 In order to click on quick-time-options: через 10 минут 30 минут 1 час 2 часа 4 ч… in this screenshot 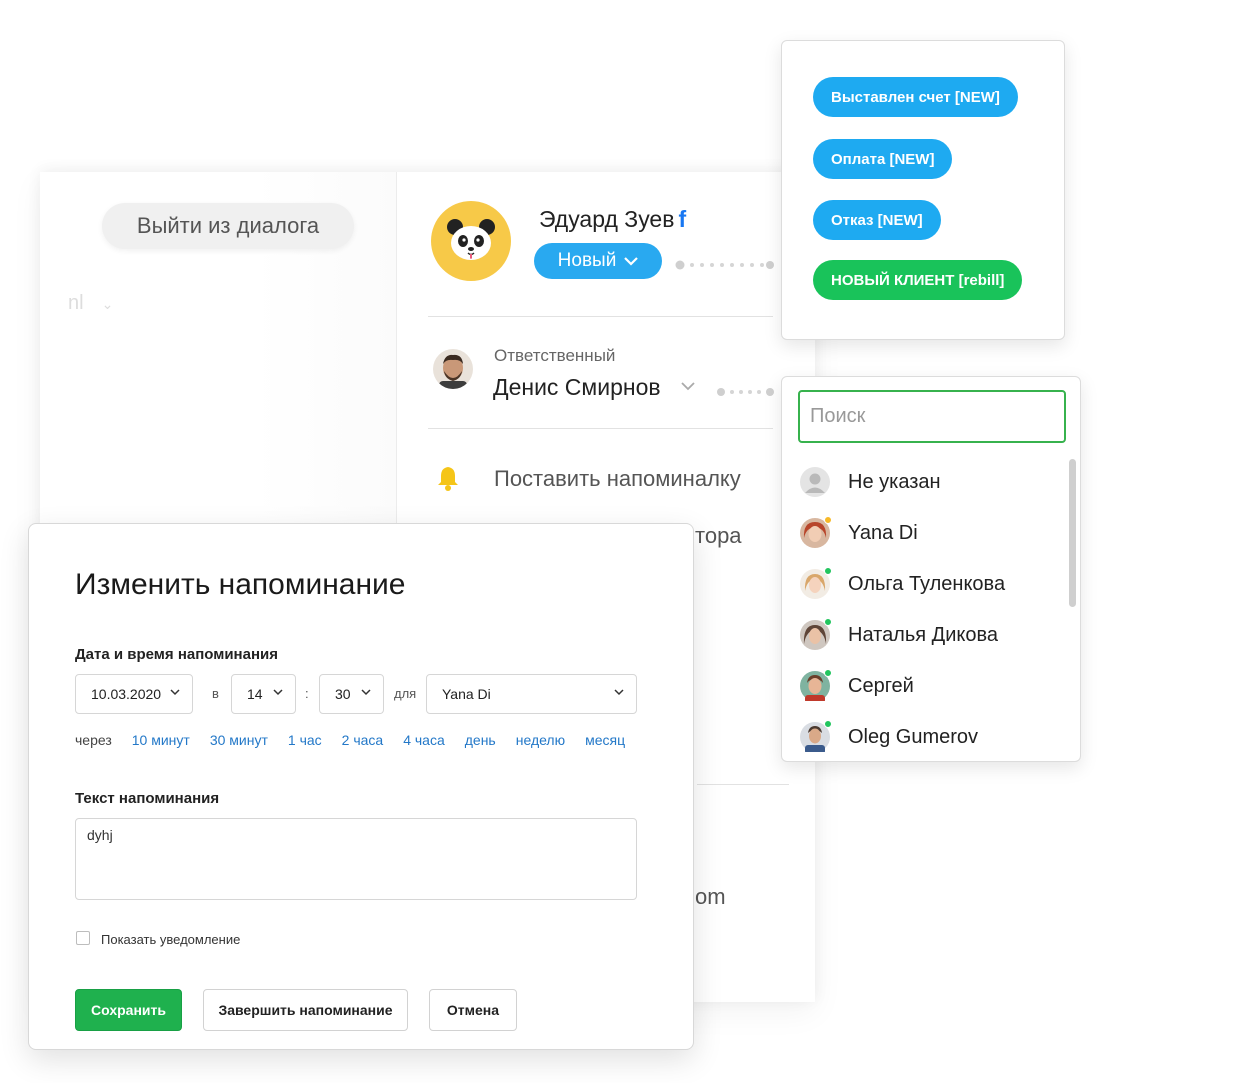, I will do `click(360, 740)`.